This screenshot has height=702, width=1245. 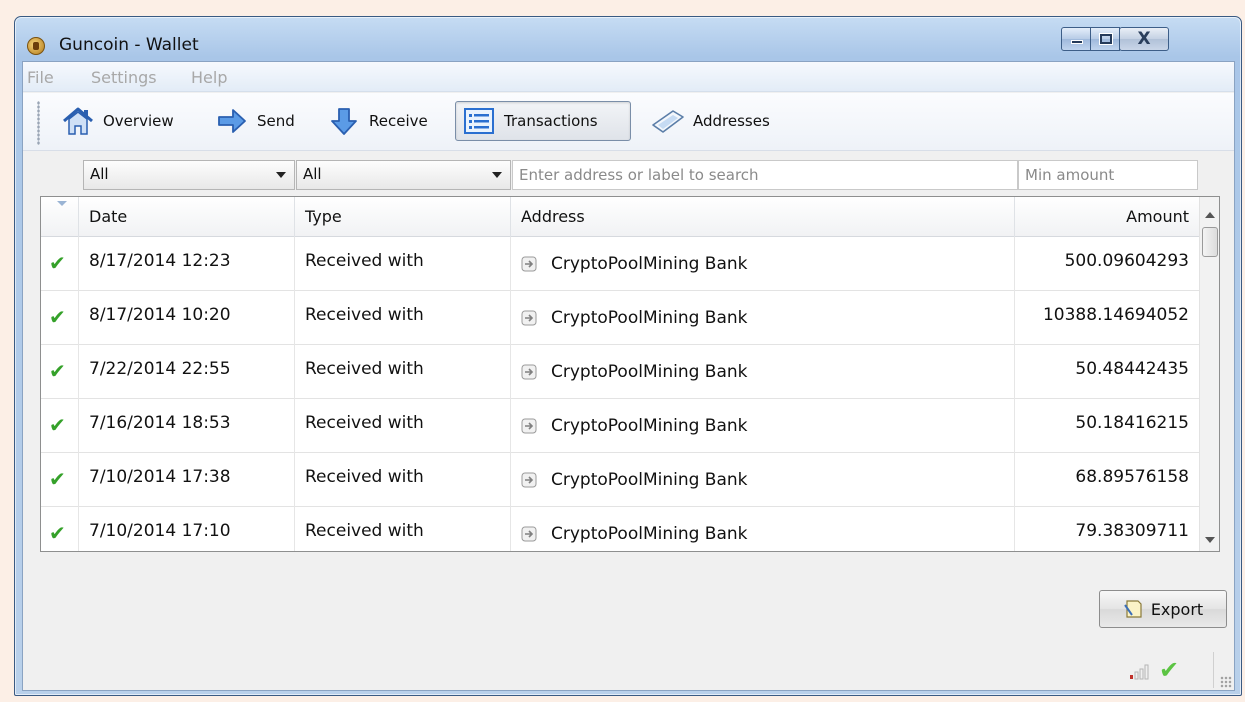 I want to click on menu-settings: Settings, so click(x=124, y=77).